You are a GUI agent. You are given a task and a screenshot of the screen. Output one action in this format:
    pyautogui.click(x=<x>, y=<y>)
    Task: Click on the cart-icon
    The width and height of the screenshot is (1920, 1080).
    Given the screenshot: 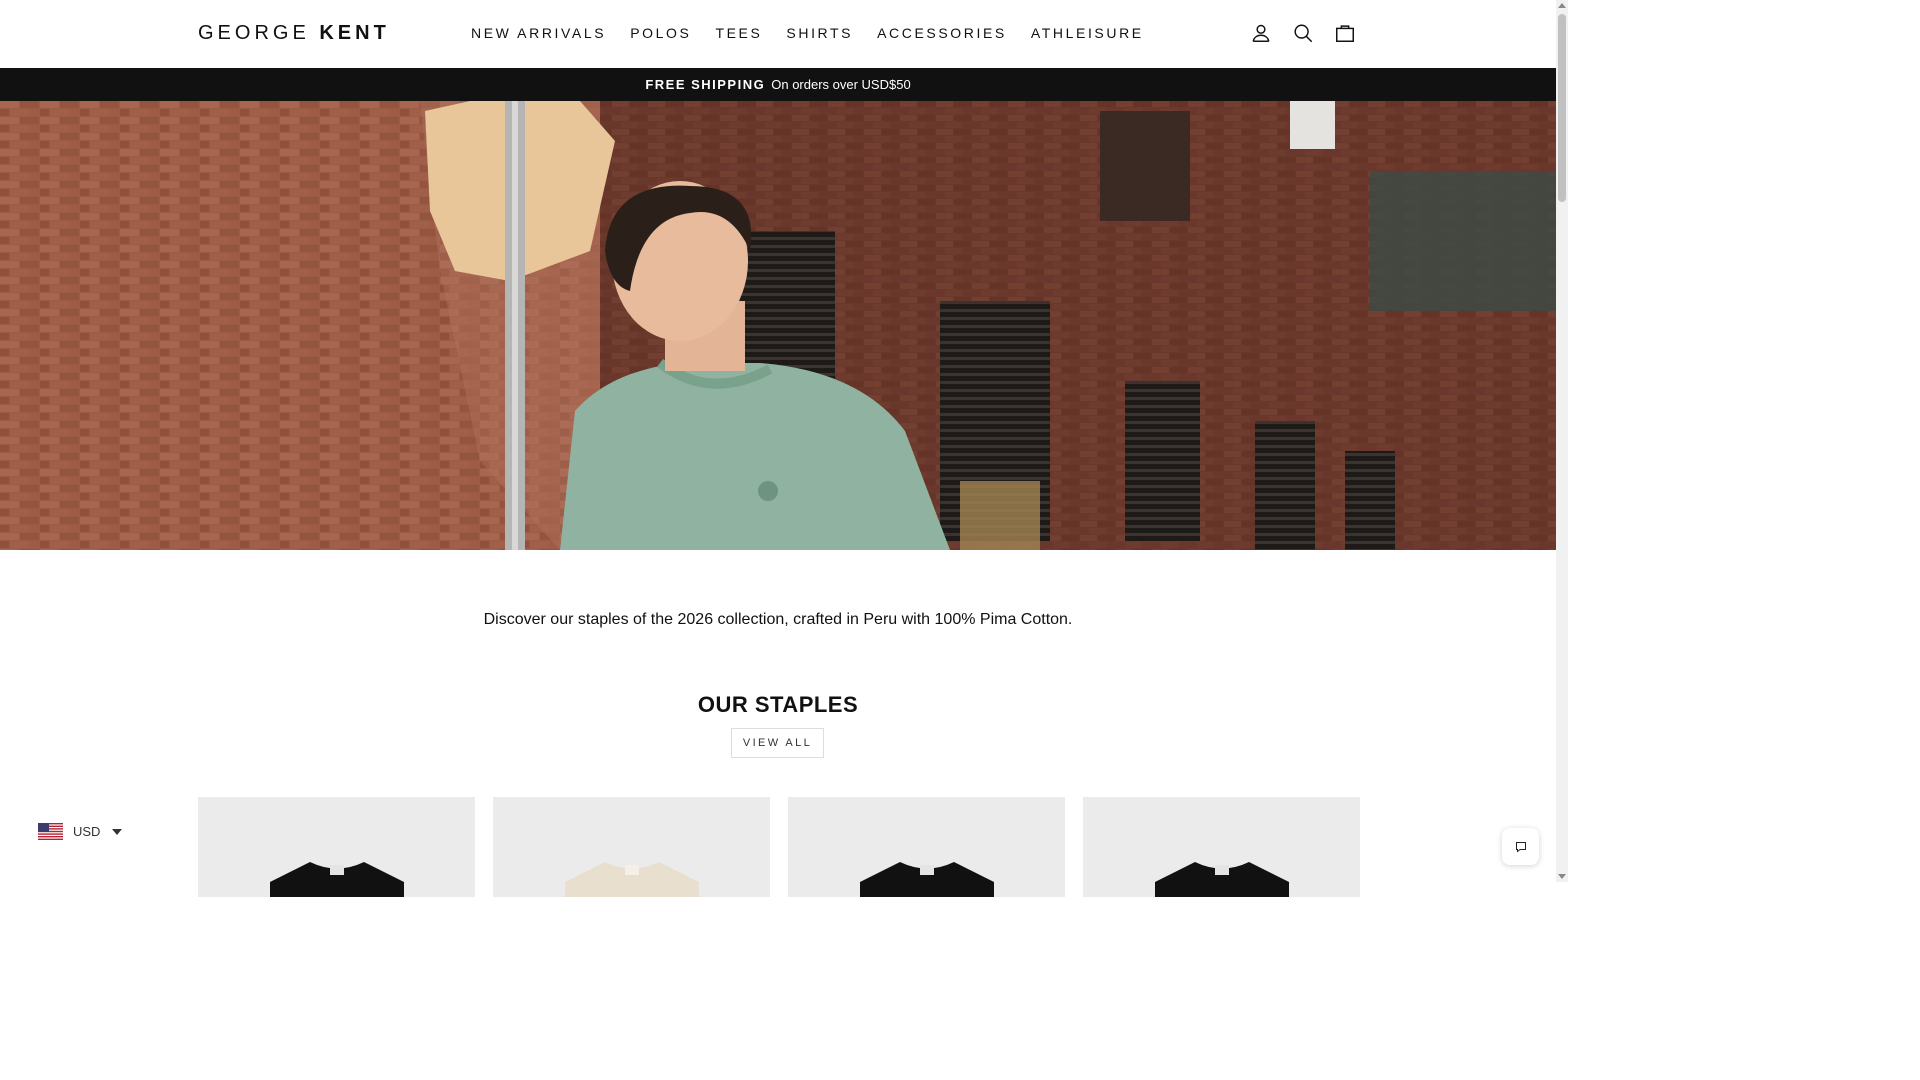 What is the action you would take?
    pyautogui.click(x=1345, y=33)
    